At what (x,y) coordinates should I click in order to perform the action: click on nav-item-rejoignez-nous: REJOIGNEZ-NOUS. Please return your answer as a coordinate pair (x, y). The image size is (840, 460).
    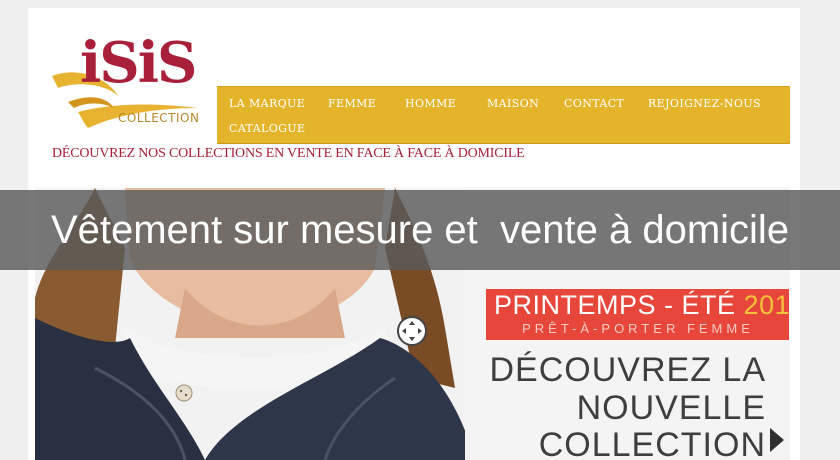
    Looking at the image, I should click on (704, 103).